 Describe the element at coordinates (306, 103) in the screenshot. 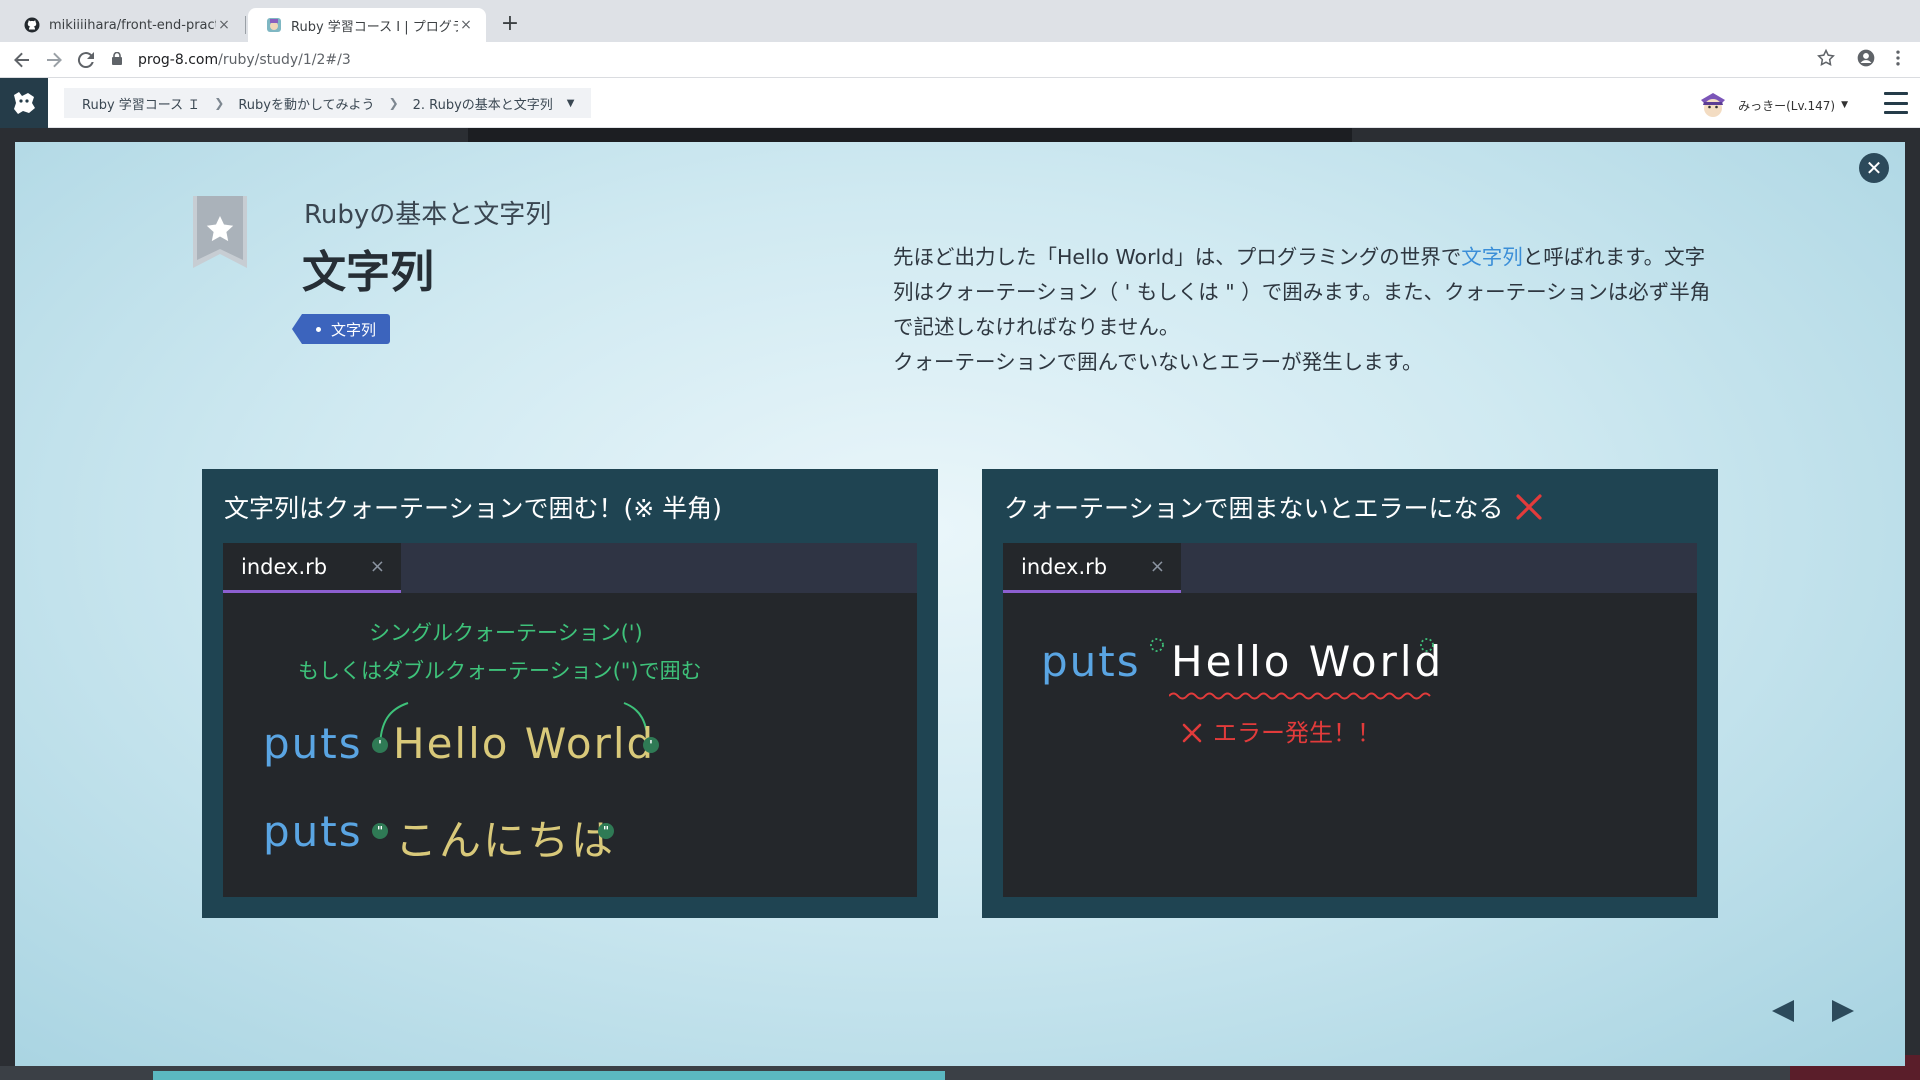

I see `breadcrumb-chapter: Rubyを動かしてみよう` at that location.